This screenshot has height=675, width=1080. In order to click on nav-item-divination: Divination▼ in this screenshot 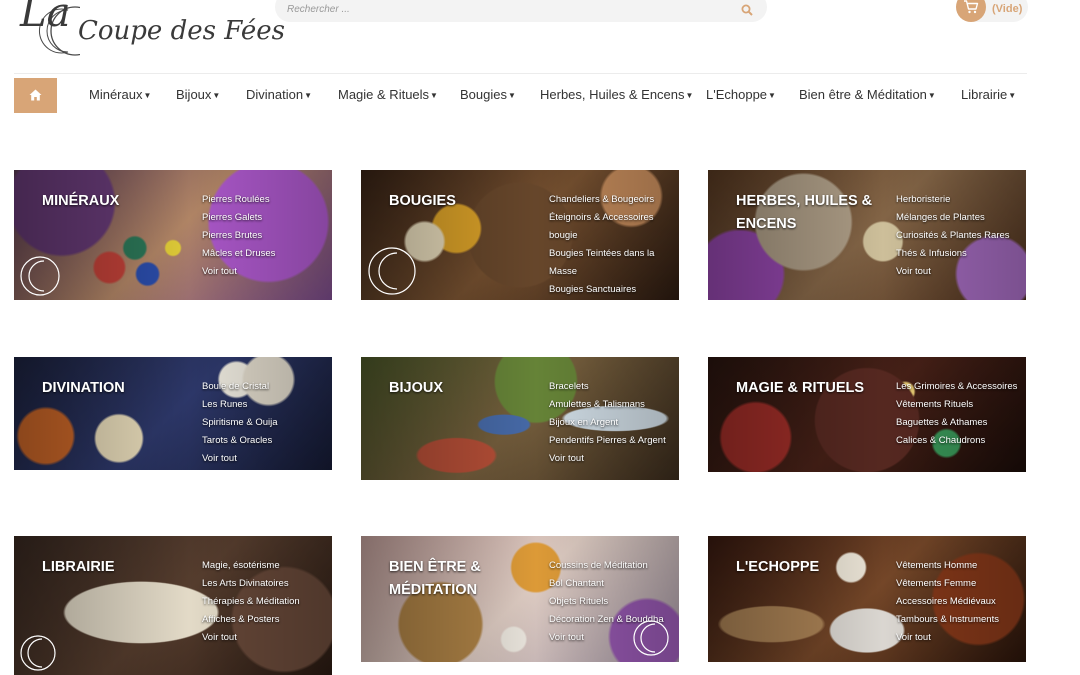, I will do `click(279, 94)`.